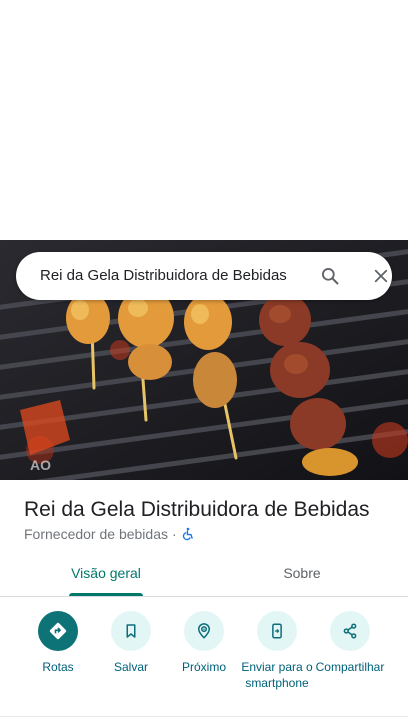  I want to click on place-title: Rei da Gela Distribuidora de Bebidas, so click(197, 509).